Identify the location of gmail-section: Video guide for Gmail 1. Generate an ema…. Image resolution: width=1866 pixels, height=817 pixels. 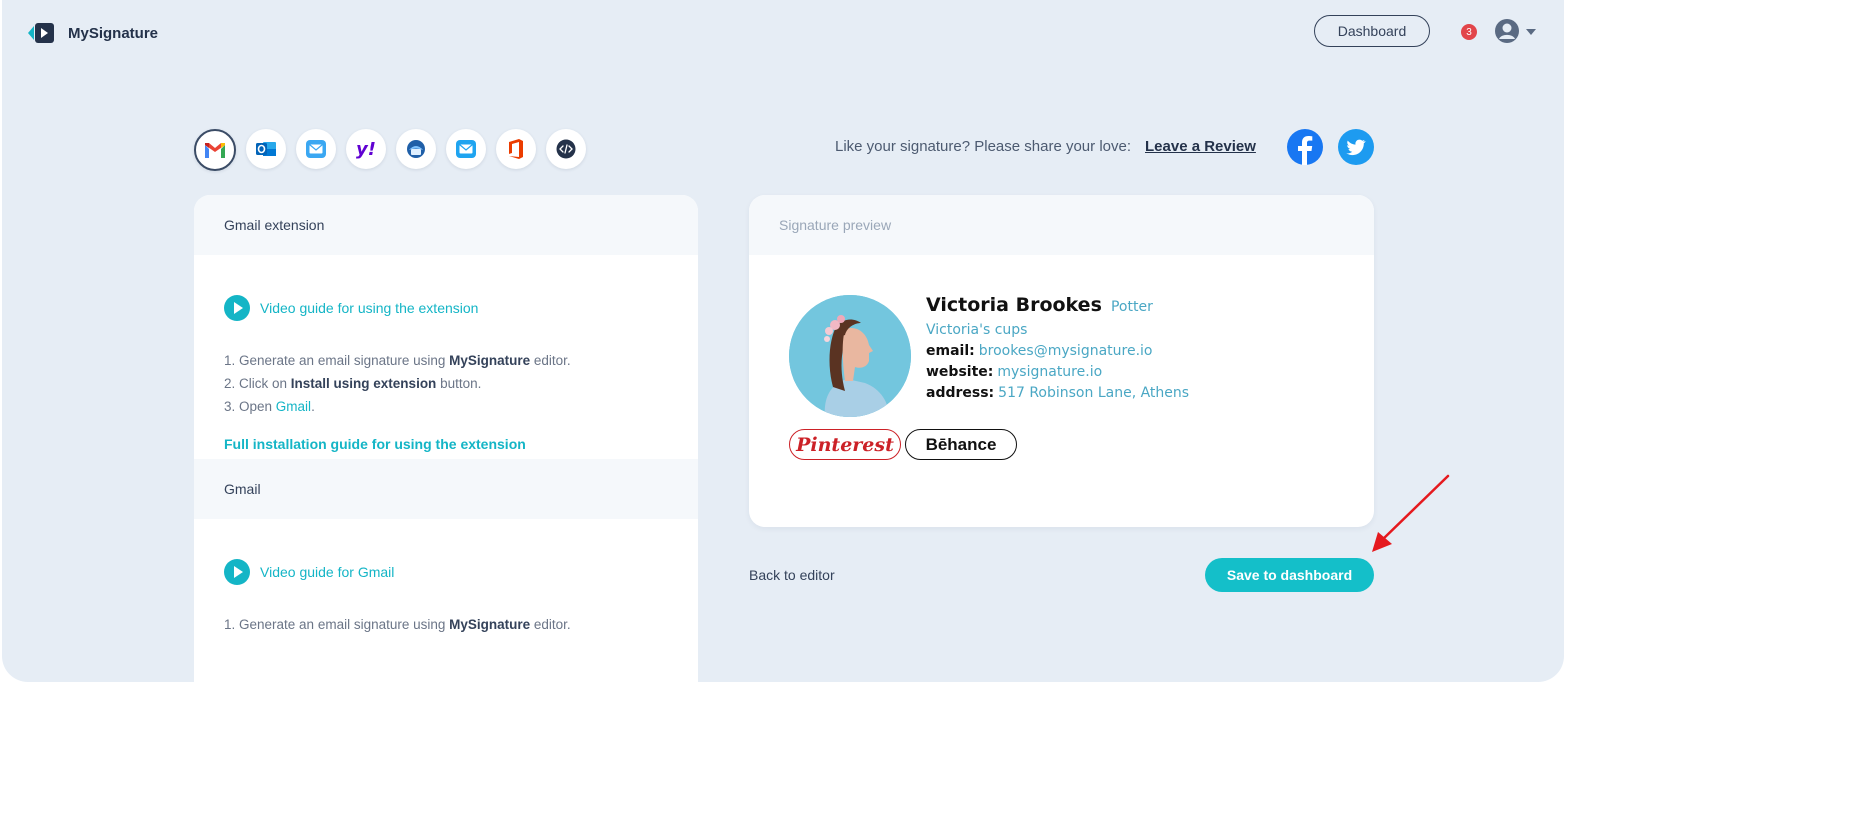
(446, 600).